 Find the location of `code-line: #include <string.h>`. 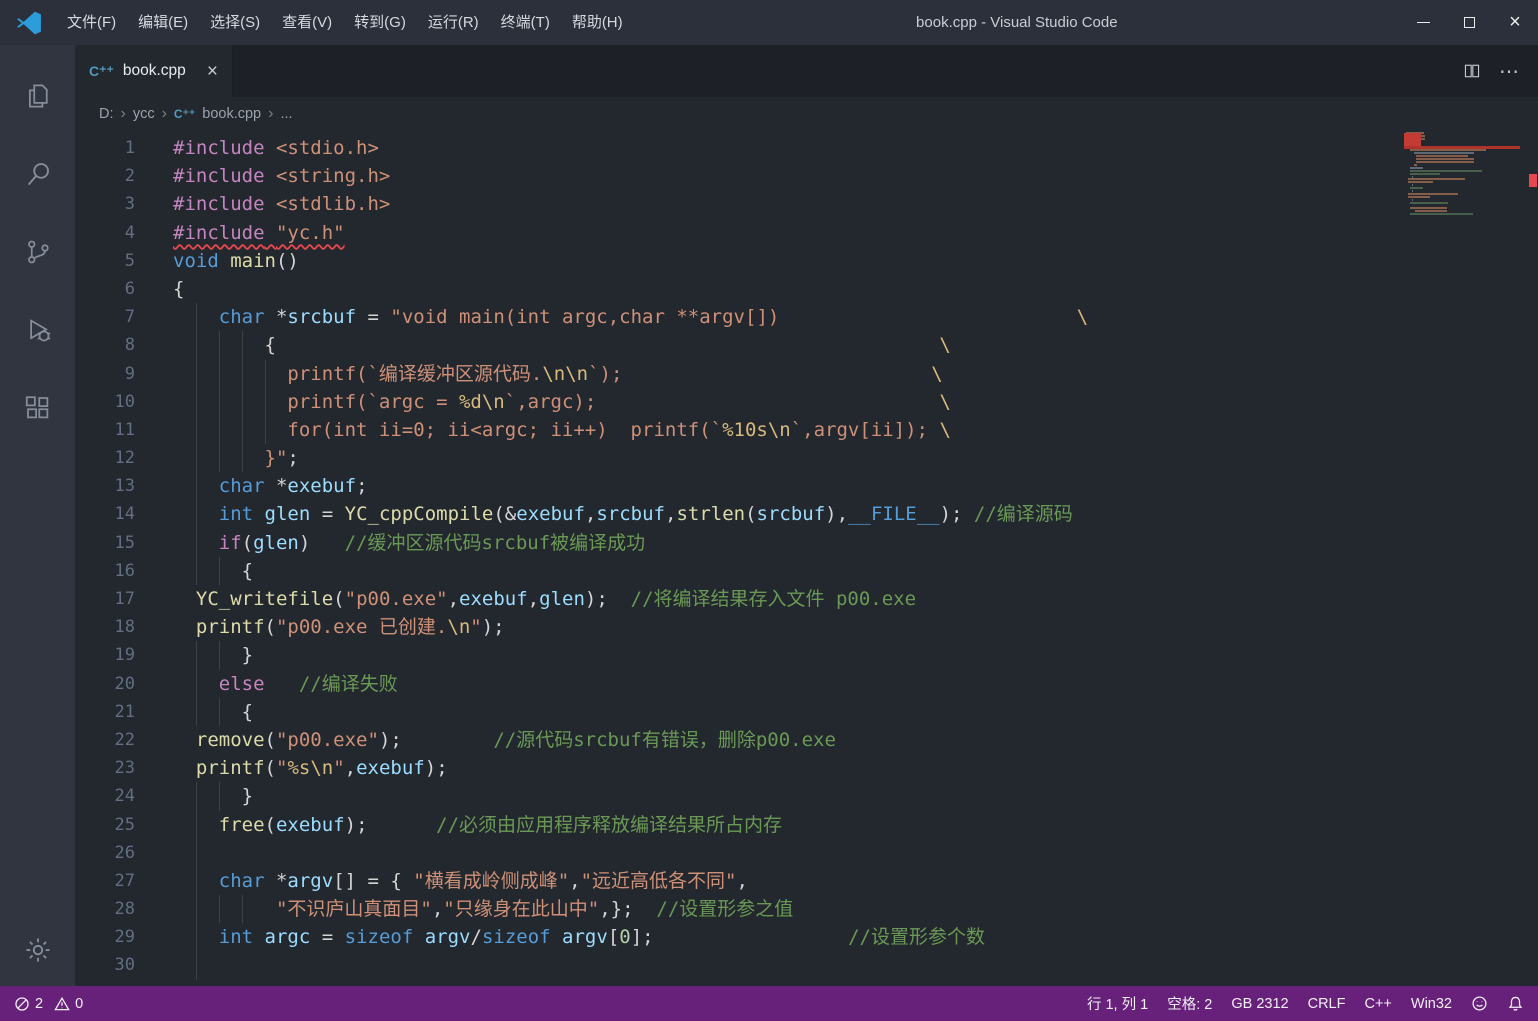

code-line: #include <string.h> is located at coordinates (855, 176).